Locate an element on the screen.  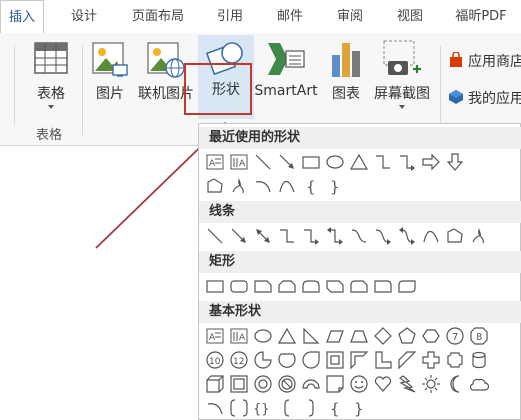
shape-pie-icon is located at coordinates (263, 360).